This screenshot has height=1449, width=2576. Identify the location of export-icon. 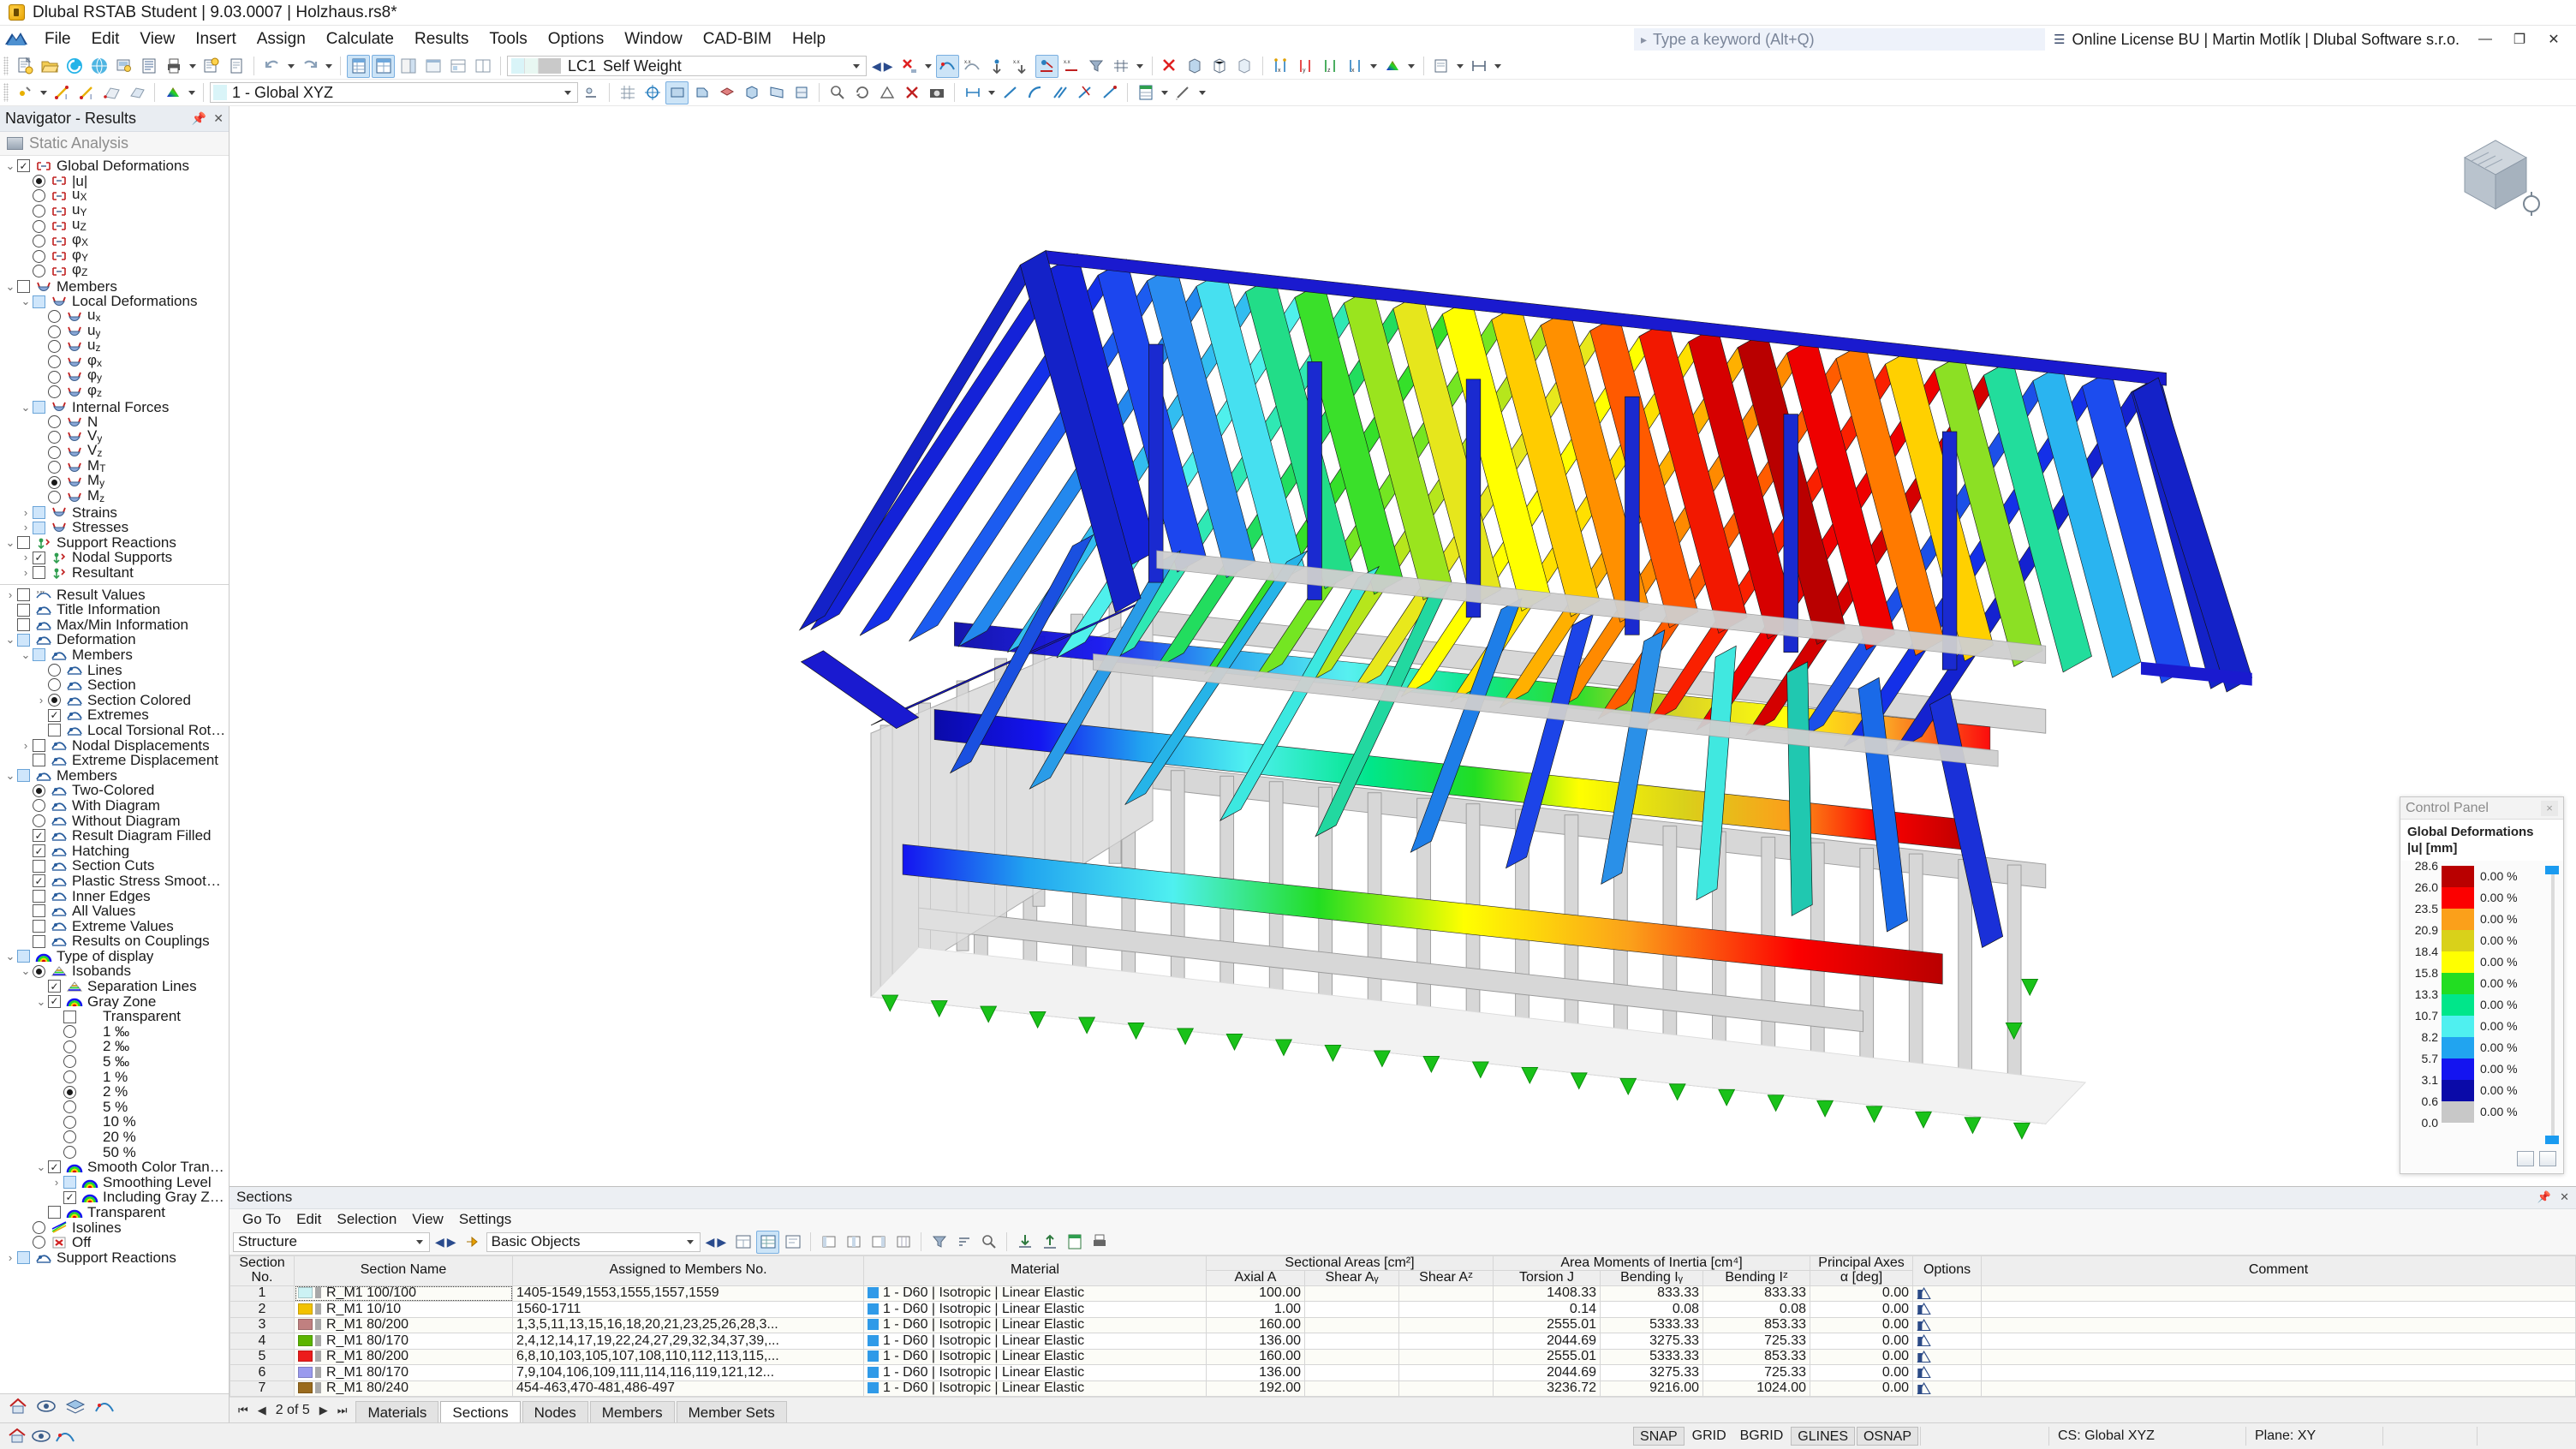
(212, 67).